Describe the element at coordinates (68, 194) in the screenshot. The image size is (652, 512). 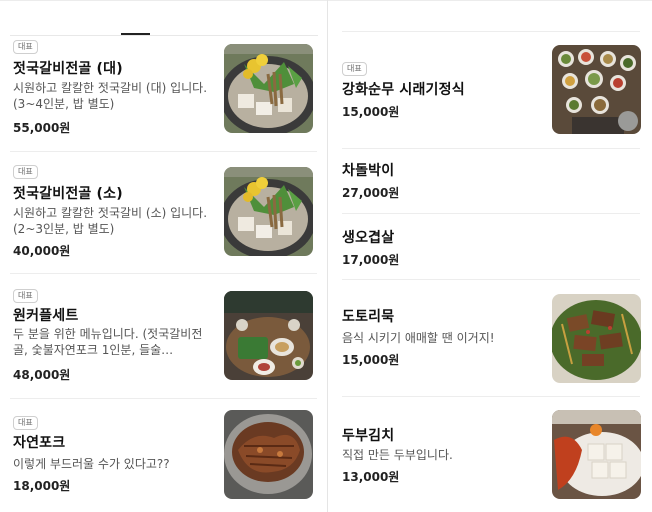
I see `menu-item-name: 젓국갈비전골 (소)` at that location.